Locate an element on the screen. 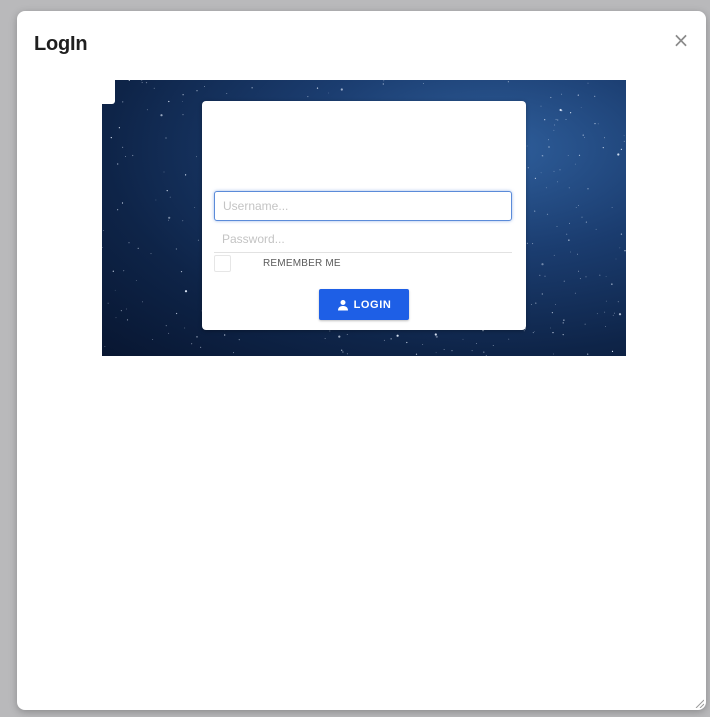 This screenshot has height=717, width=710. frame-corner-tab is located at coordinates (108, 92).